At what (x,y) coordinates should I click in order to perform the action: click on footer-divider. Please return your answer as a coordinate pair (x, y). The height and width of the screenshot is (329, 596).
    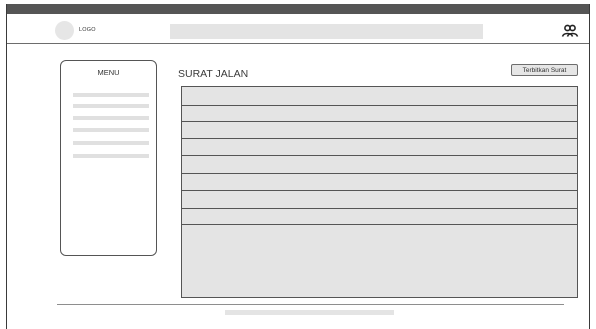
    Looking at the image, I should click on (310, 304).